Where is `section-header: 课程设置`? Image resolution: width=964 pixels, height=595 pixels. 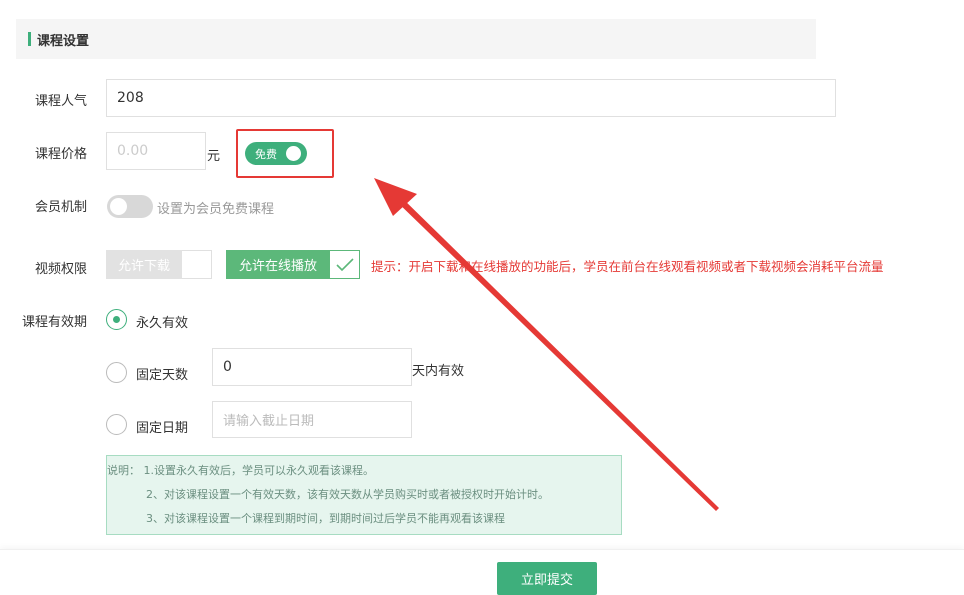
section-header: 课程设置 is located at coordinates (416, 39).